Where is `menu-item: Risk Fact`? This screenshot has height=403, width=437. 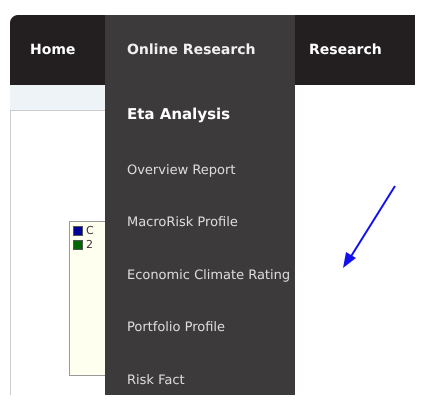
menu-item: Risk Fact is located at coordinates (156, 380).